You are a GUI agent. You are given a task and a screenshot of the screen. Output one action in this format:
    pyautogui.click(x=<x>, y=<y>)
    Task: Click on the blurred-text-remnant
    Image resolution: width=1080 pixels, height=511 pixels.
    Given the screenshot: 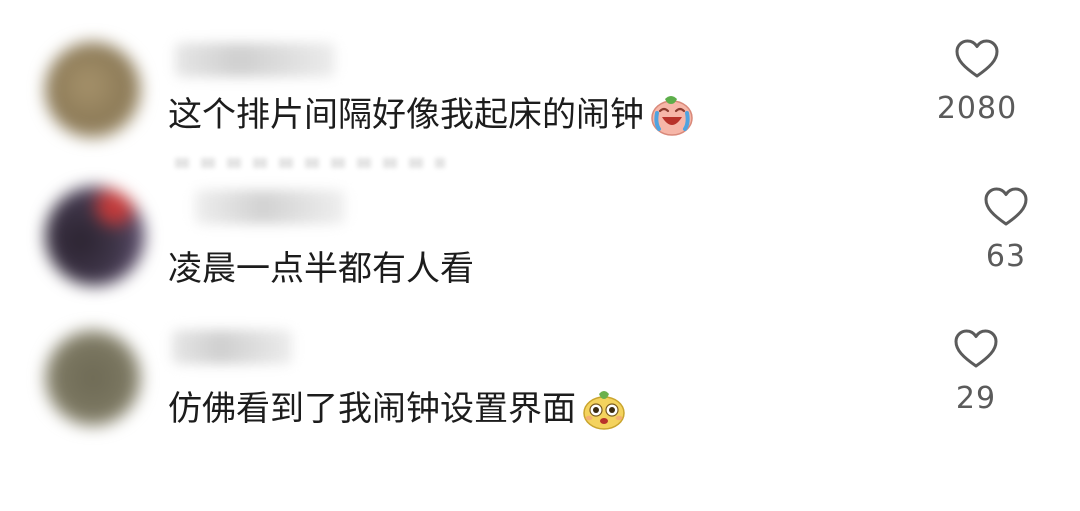 What is the action you would take?
    pyautogui.click(x=310, y=163)
    